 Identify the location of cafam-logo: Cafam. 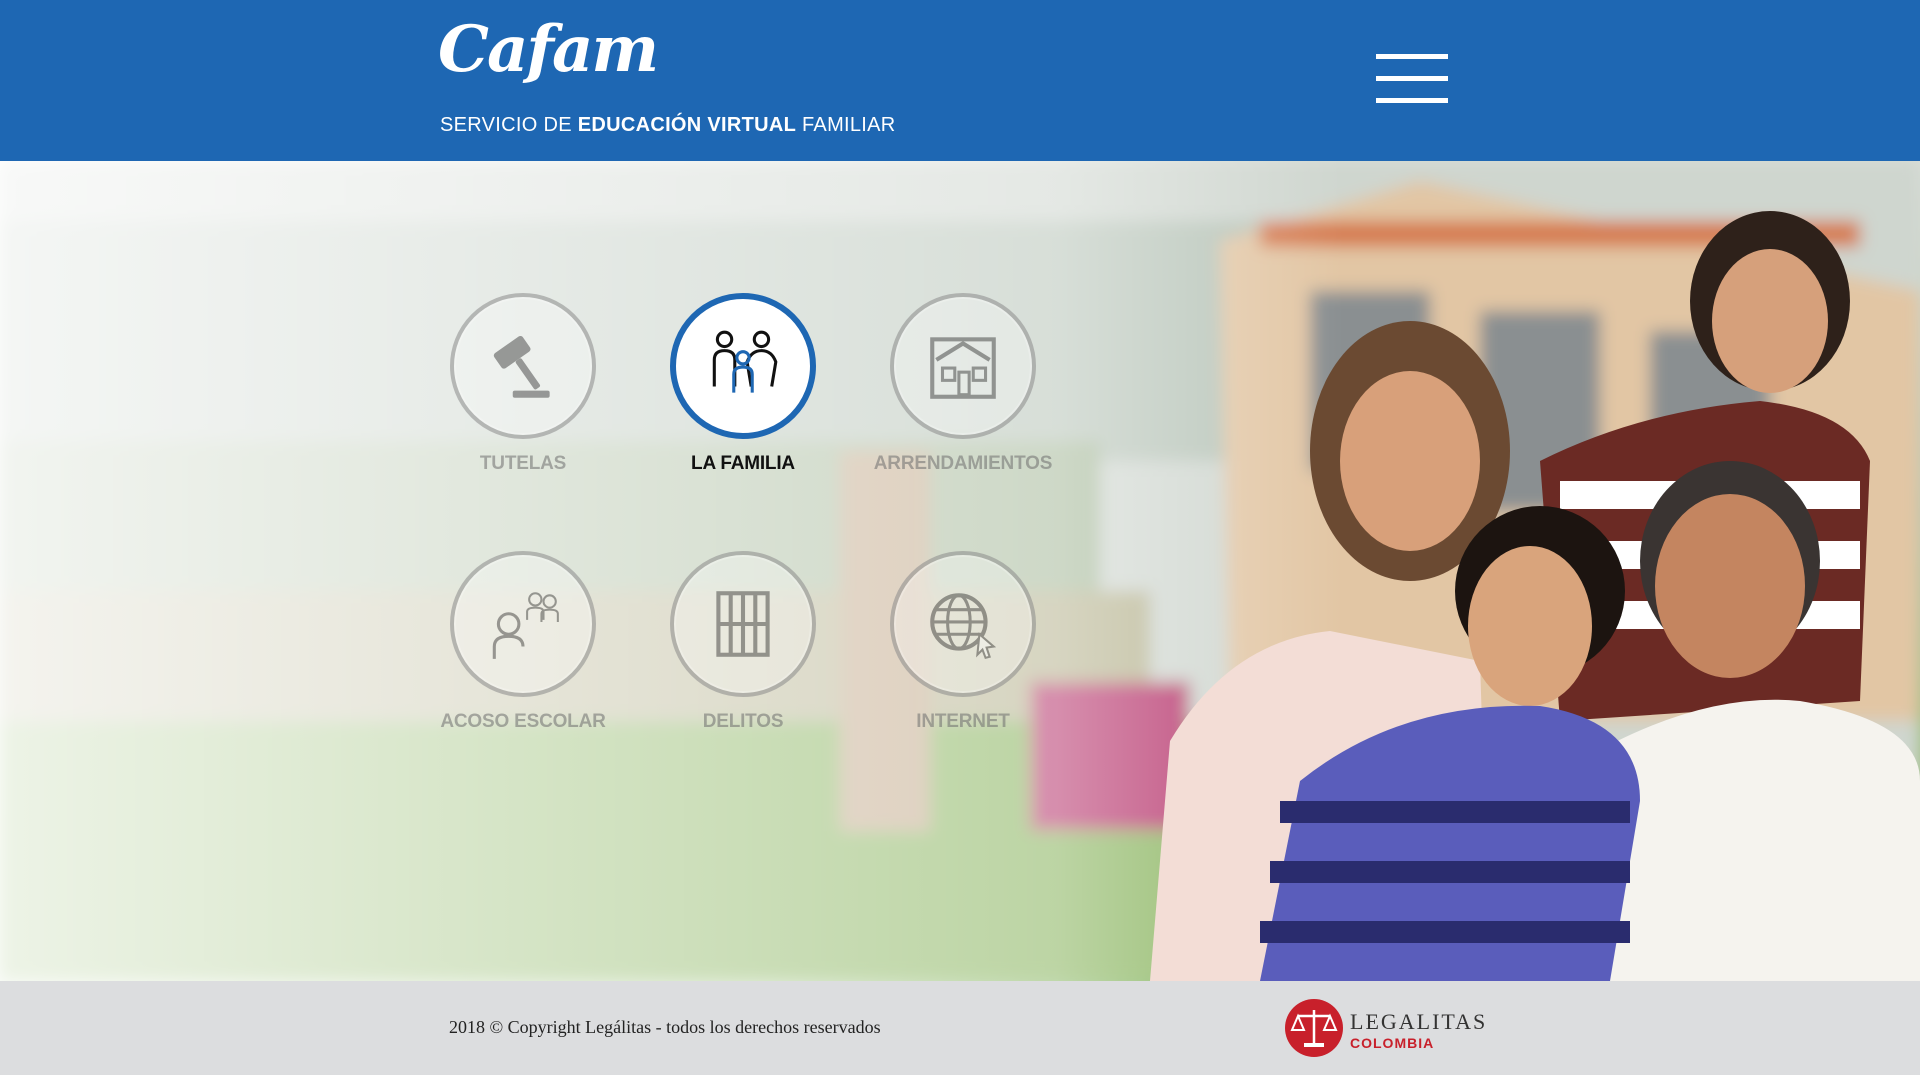
(548, 50).